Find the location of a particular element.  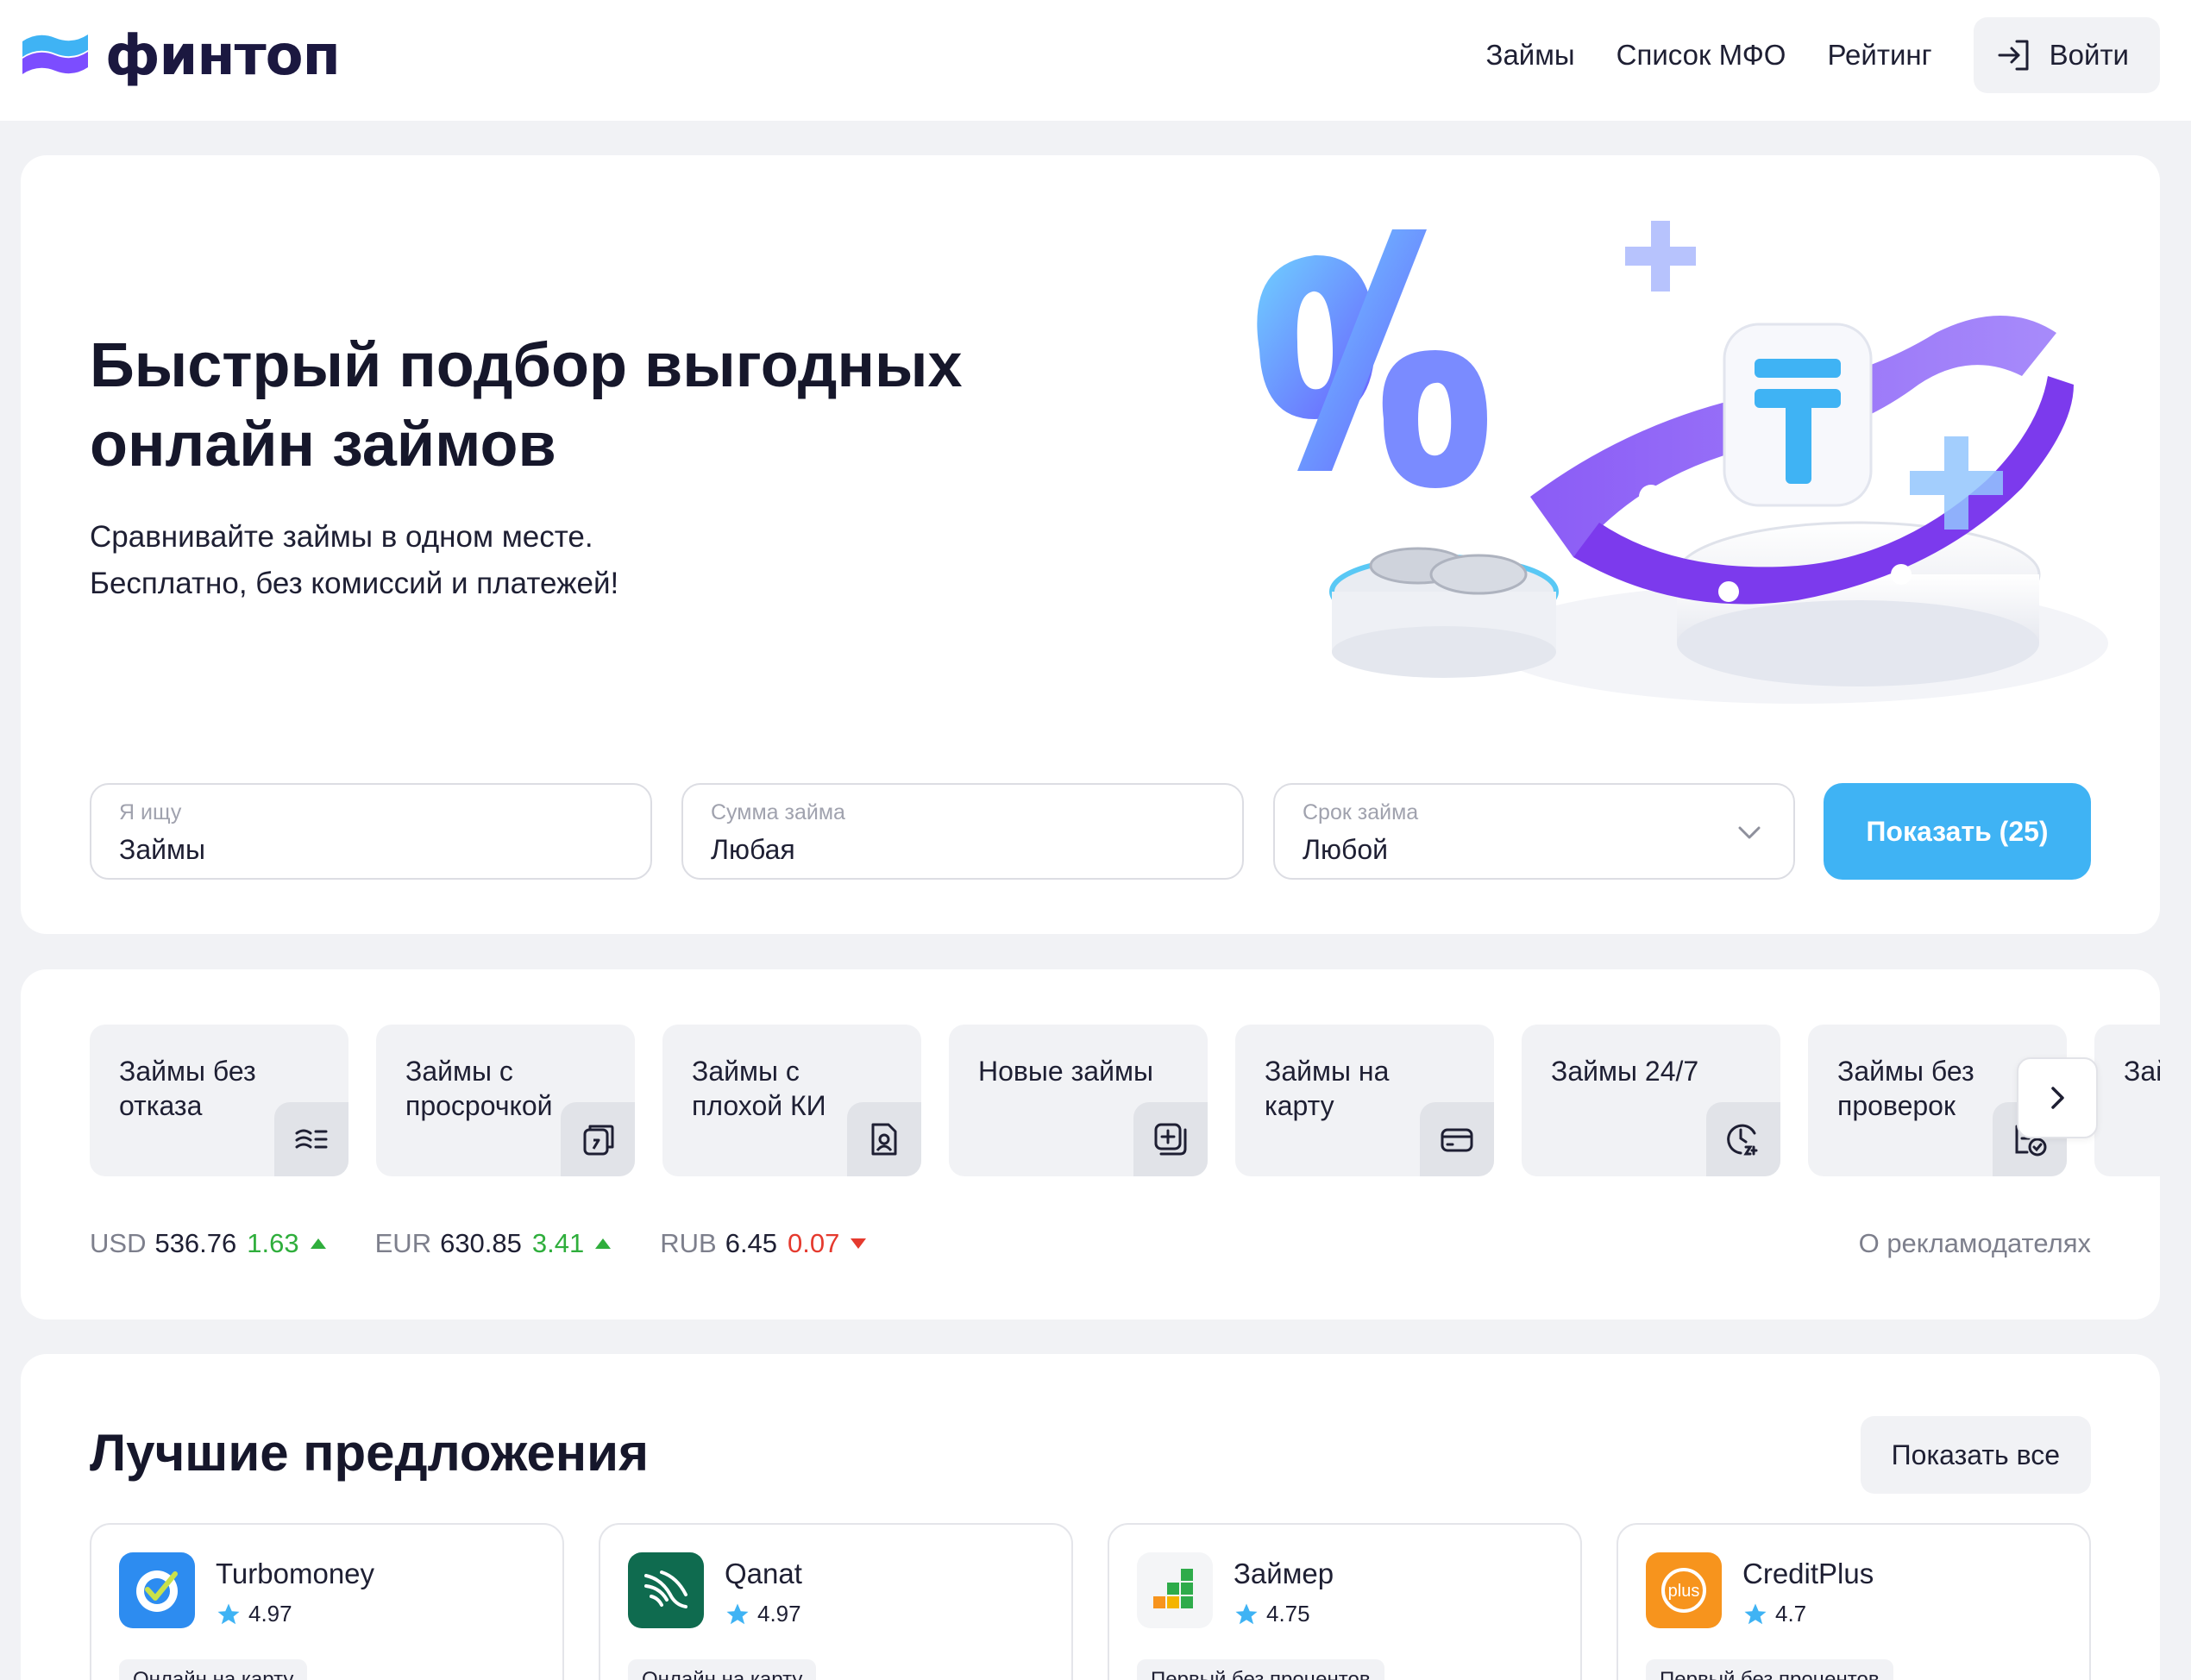

category-label: Займы про is located at coordinates (2142, 1072).